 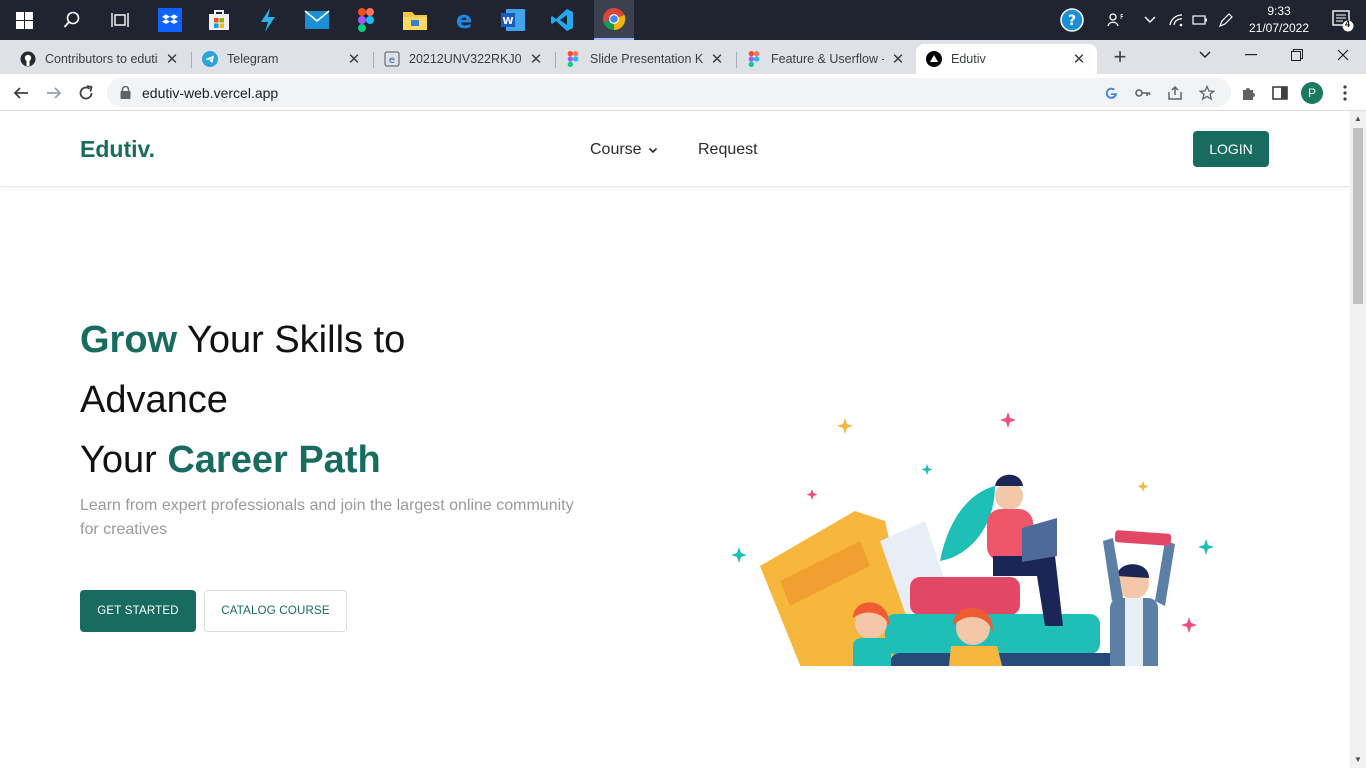 What do you see at coordinates (1248, 93) in the screenshot?
I see `extensions-icon` at bounding box center [1248, 93].